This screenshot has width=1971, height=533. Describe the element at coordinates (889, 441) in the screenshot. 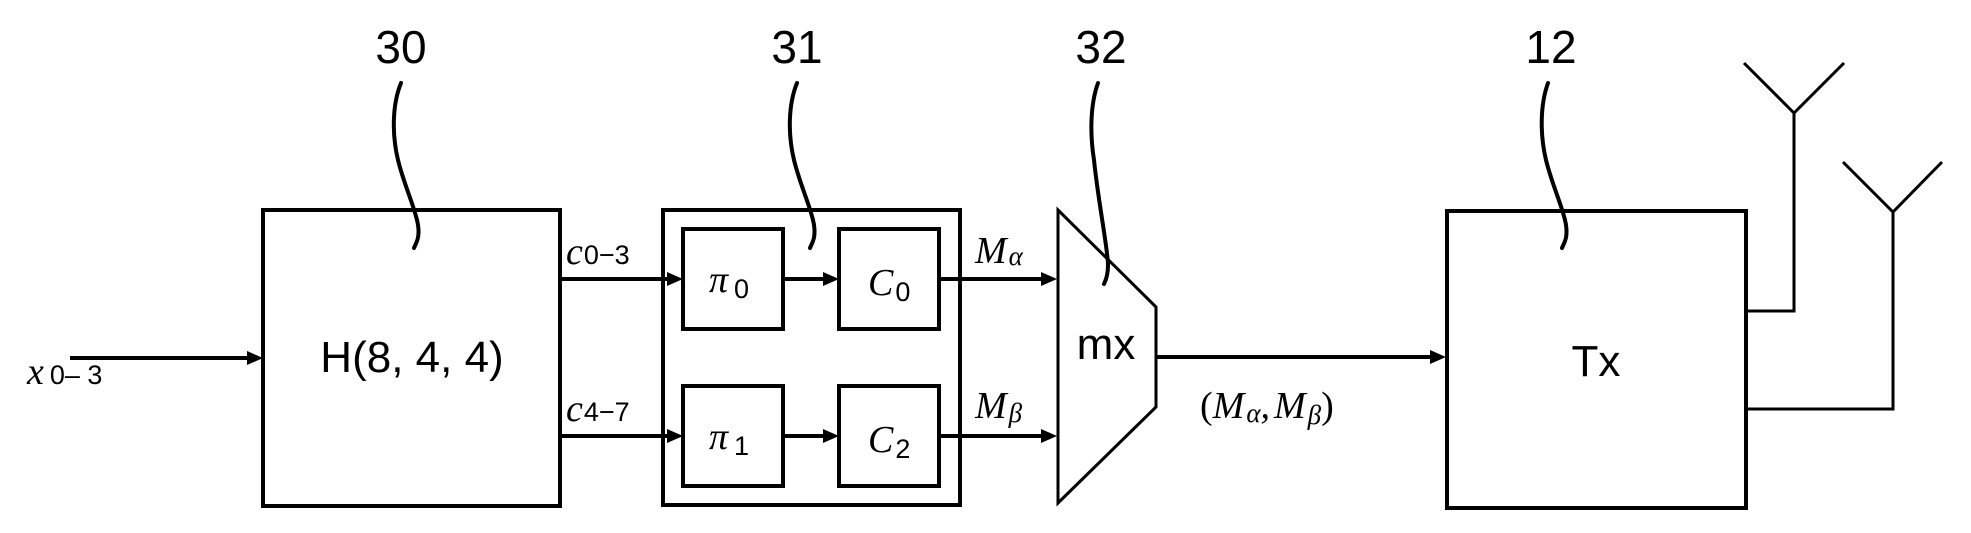

I see `code-2-label: C2` at that location.